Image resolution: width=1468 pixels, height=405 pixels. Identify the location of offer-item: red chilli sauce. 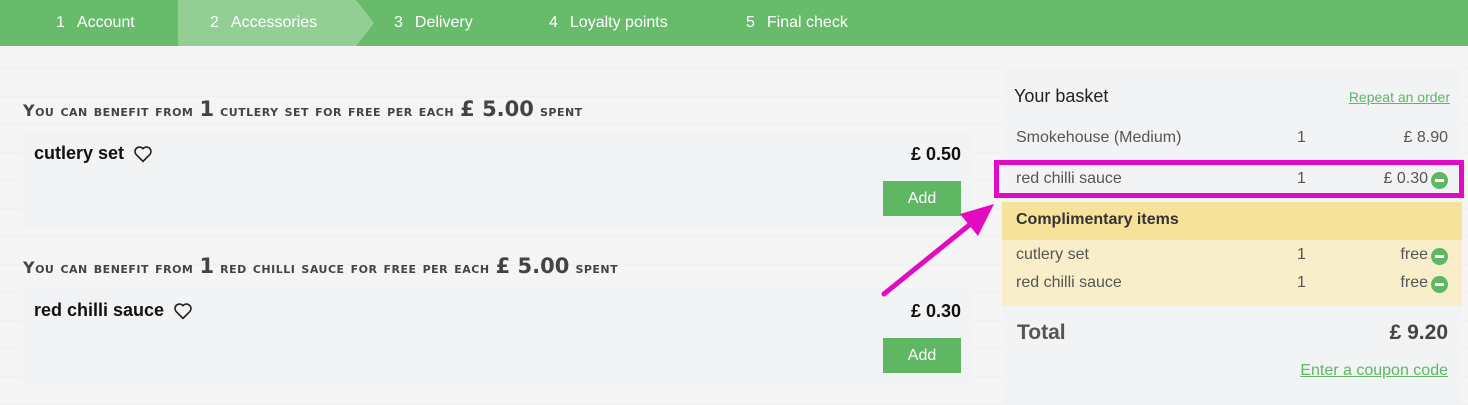
(282, 267).